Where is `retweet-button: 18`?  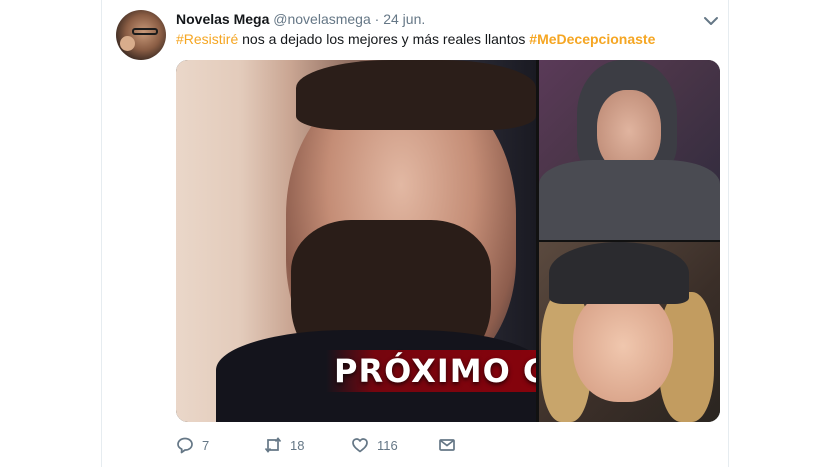 retweet-button: 18 is located at coordinates (284, 445).